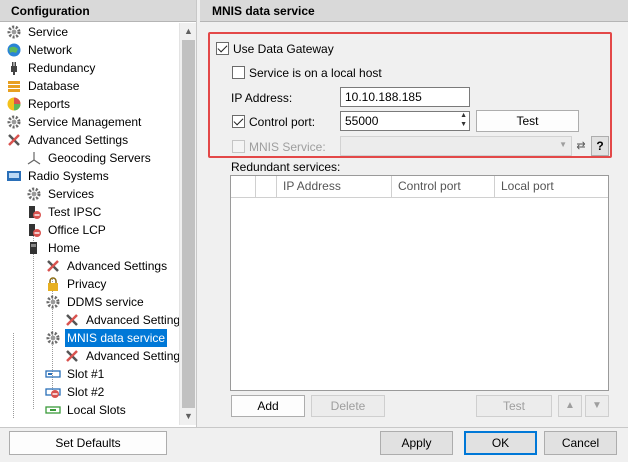  What do you see at coordinates (53, 410) in the screenshot?
I see `local-slots-icon` at bounding box center [53, 410].